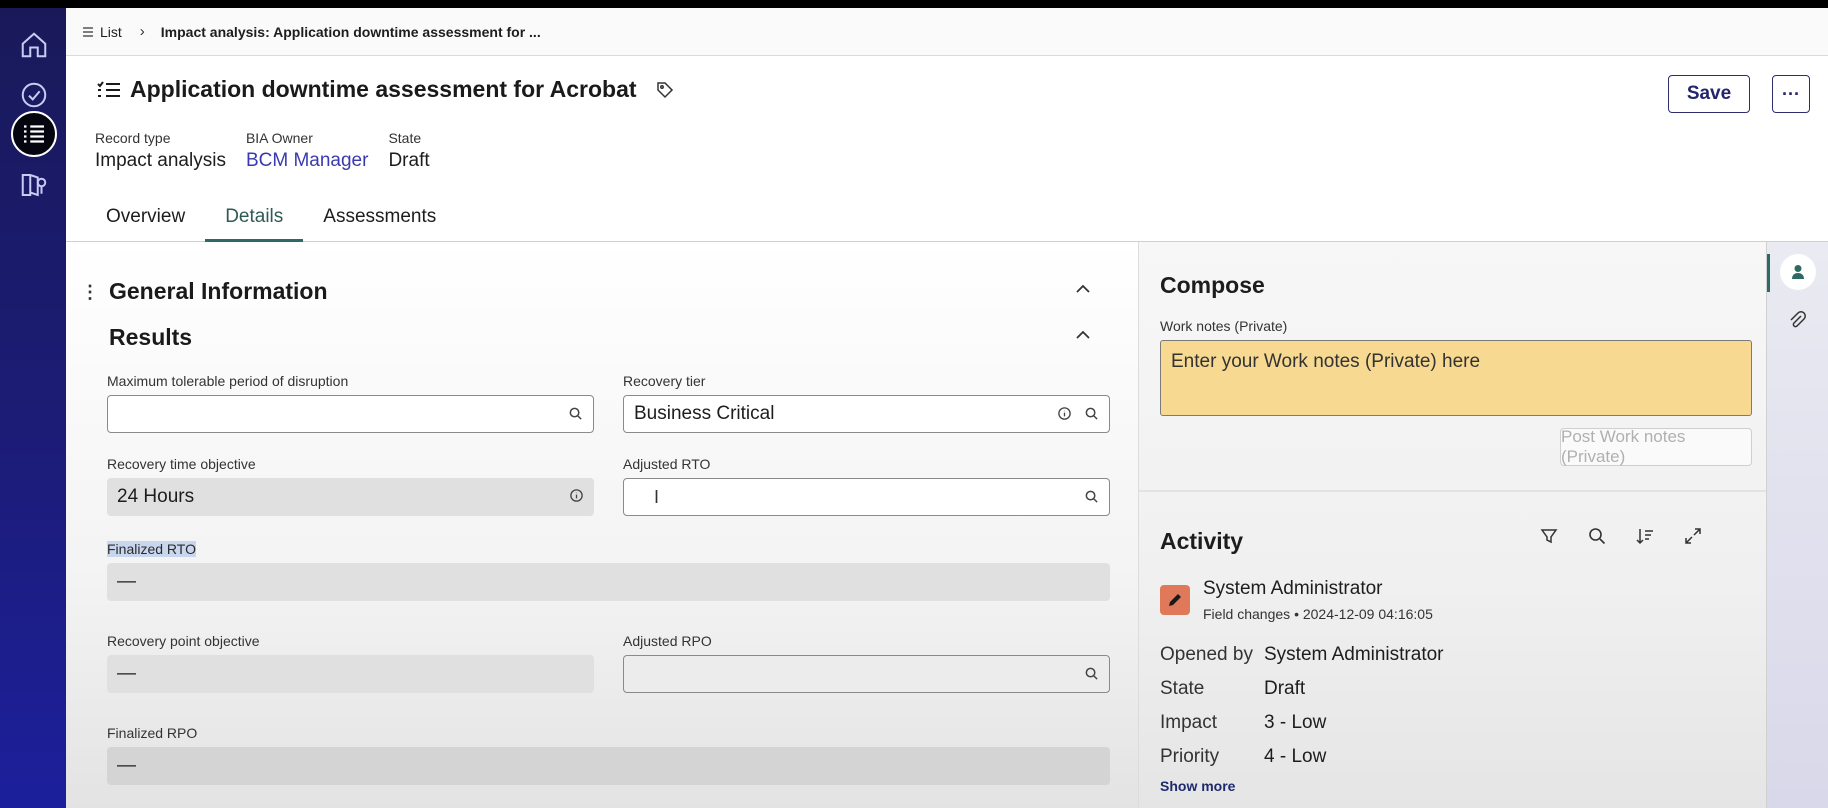 The height and width of the screenshot is (808, 1828). I want to click on recovery-tier-value: Business Critical, so click(704, 413).